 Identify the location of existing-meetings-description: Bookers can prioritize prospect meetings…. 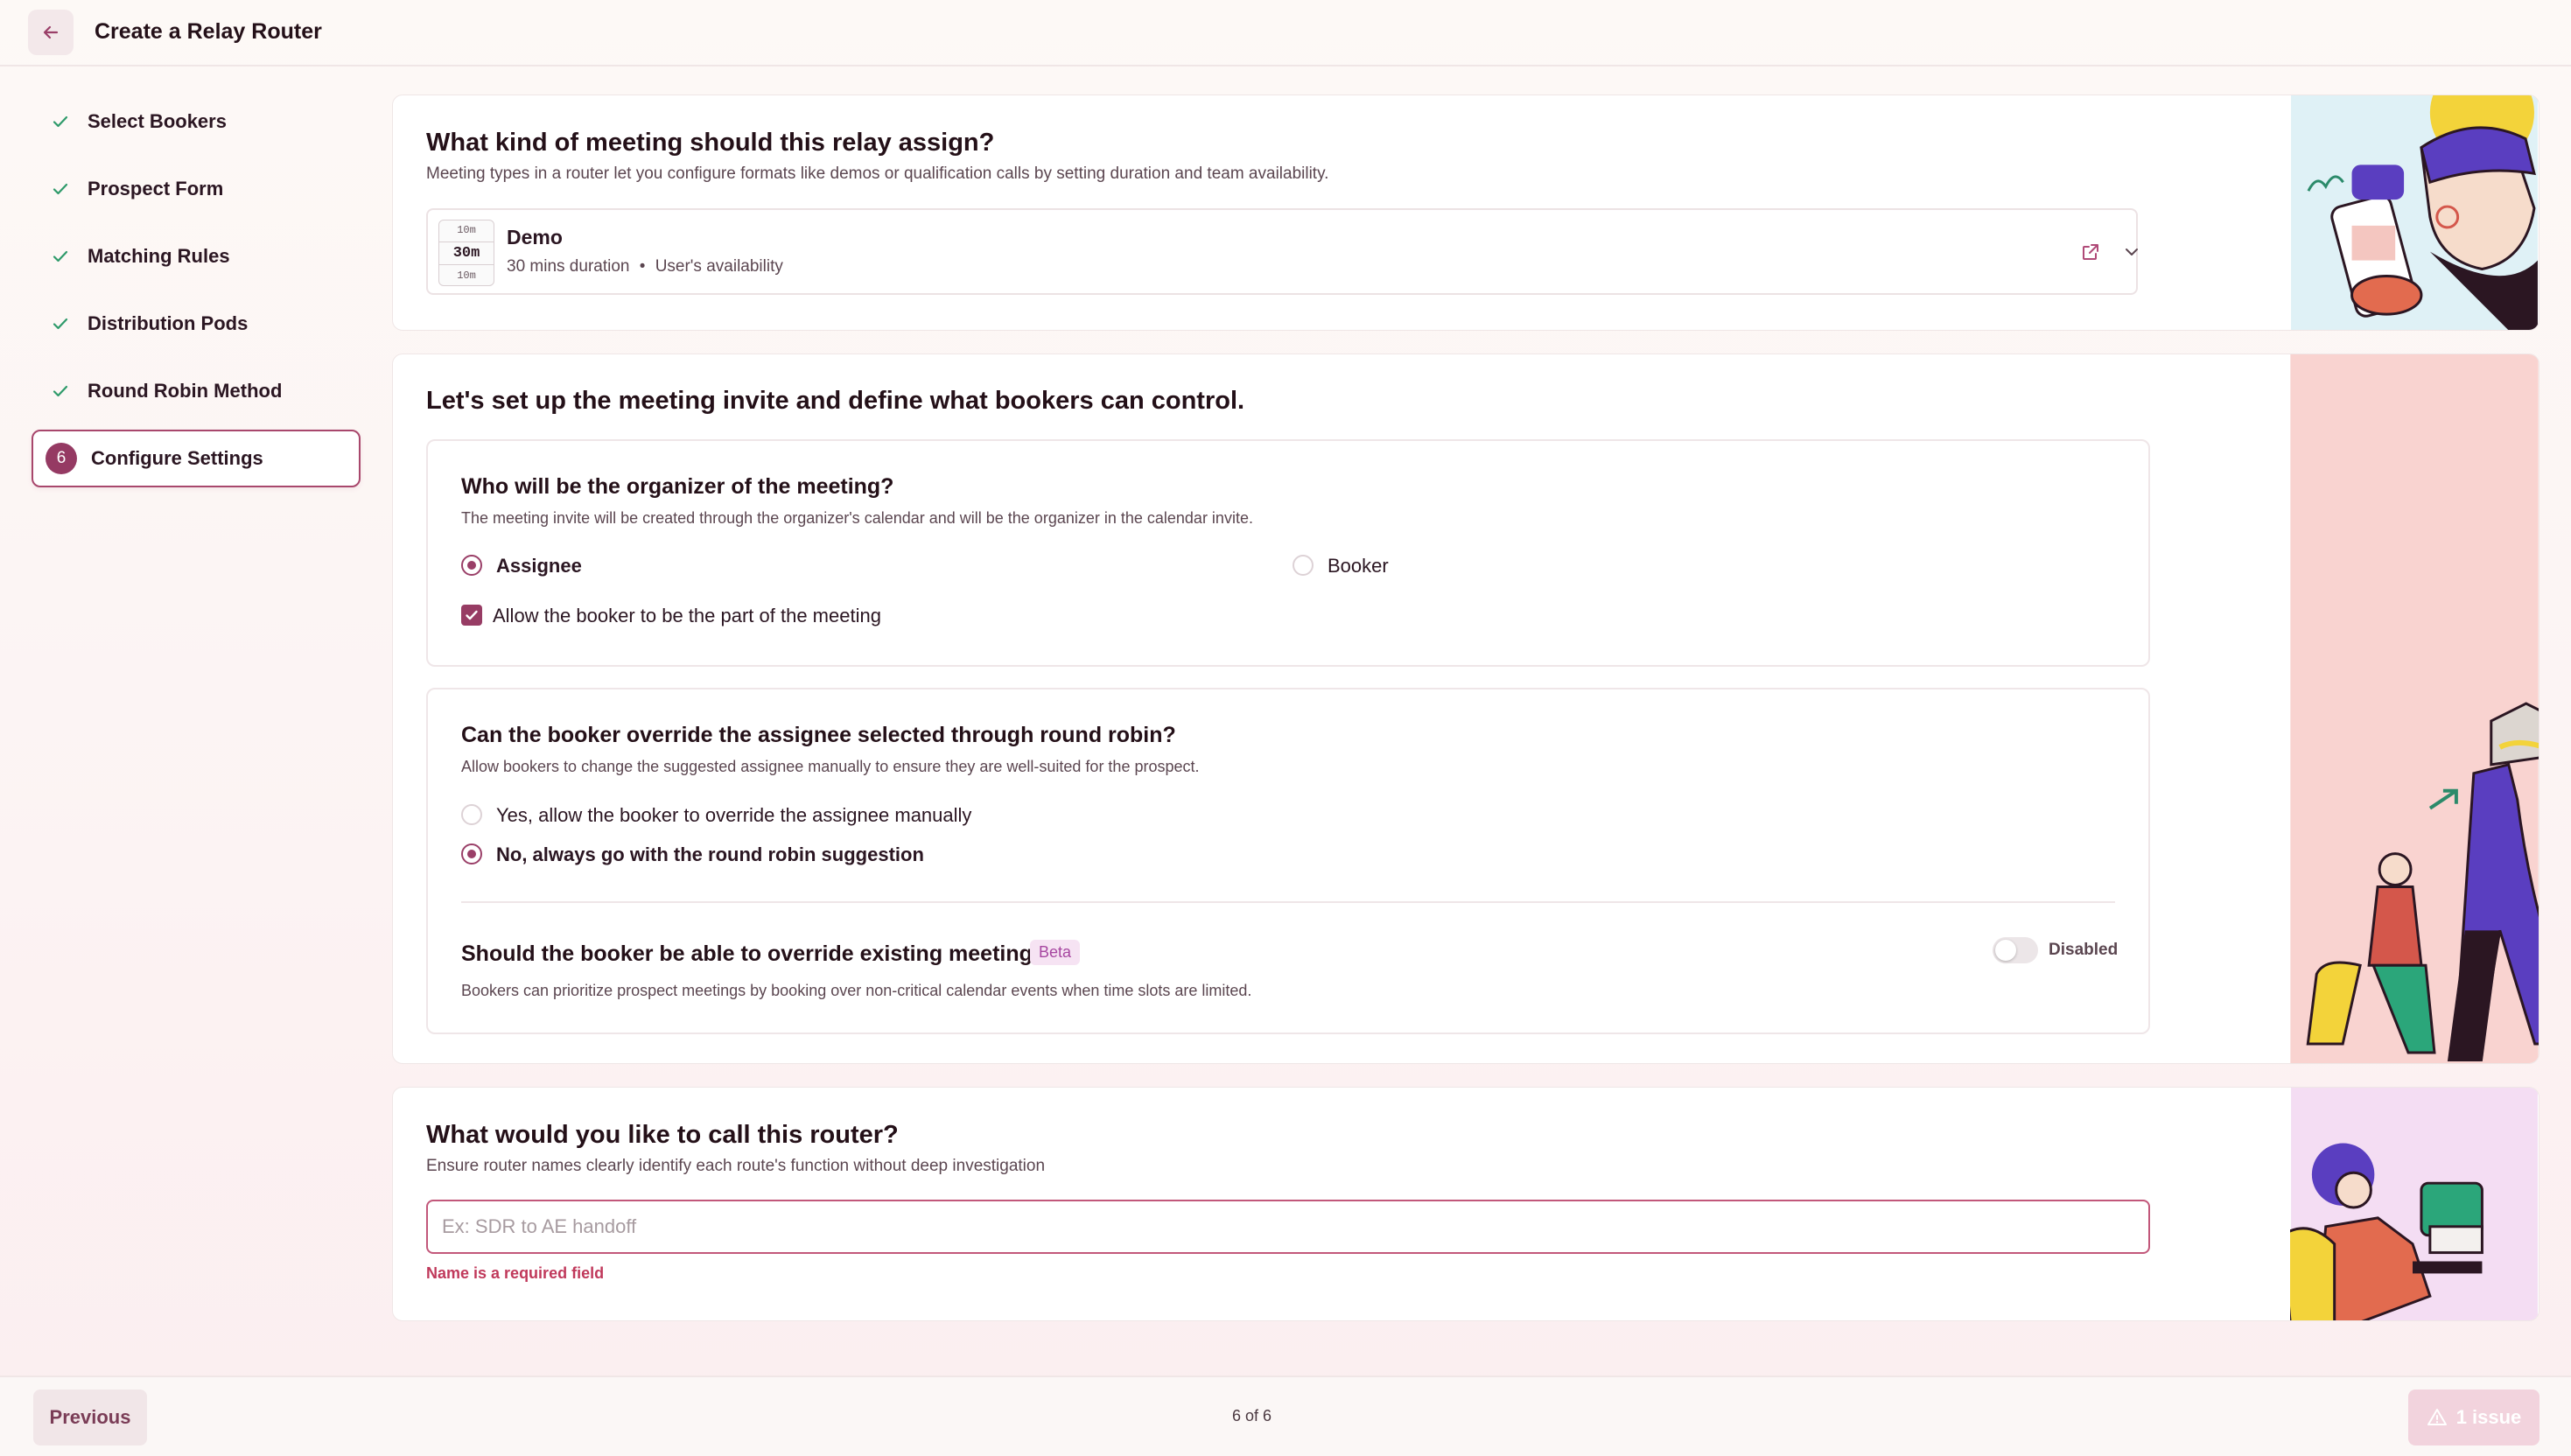
(856, 990).